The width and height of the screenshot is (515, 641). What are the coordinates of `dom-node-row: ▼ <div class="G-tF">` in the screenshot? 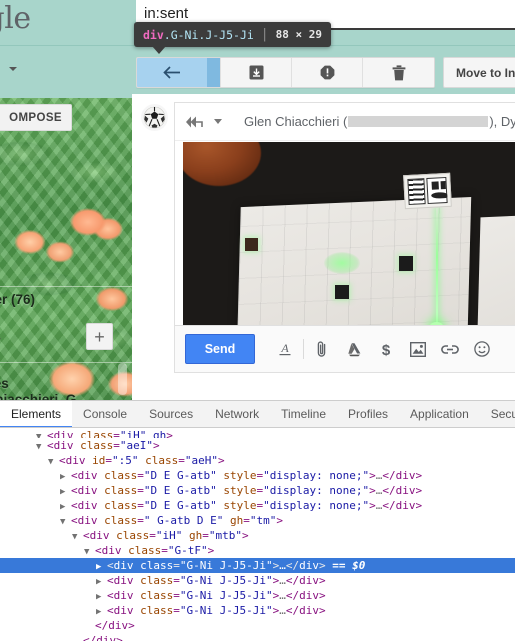 It's located at (257, 550).